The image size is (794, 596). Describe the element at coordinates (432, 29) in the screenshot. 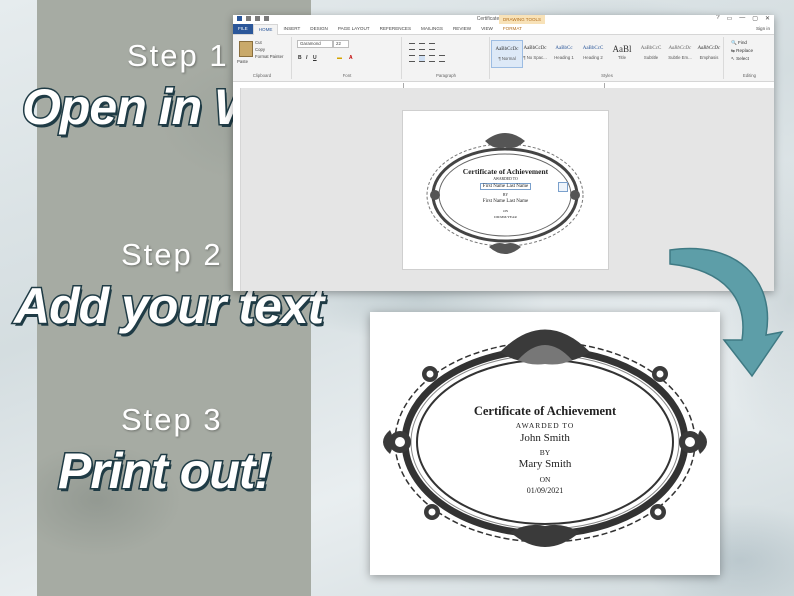

I see `tab-mailings: MAILINGS` at that location.